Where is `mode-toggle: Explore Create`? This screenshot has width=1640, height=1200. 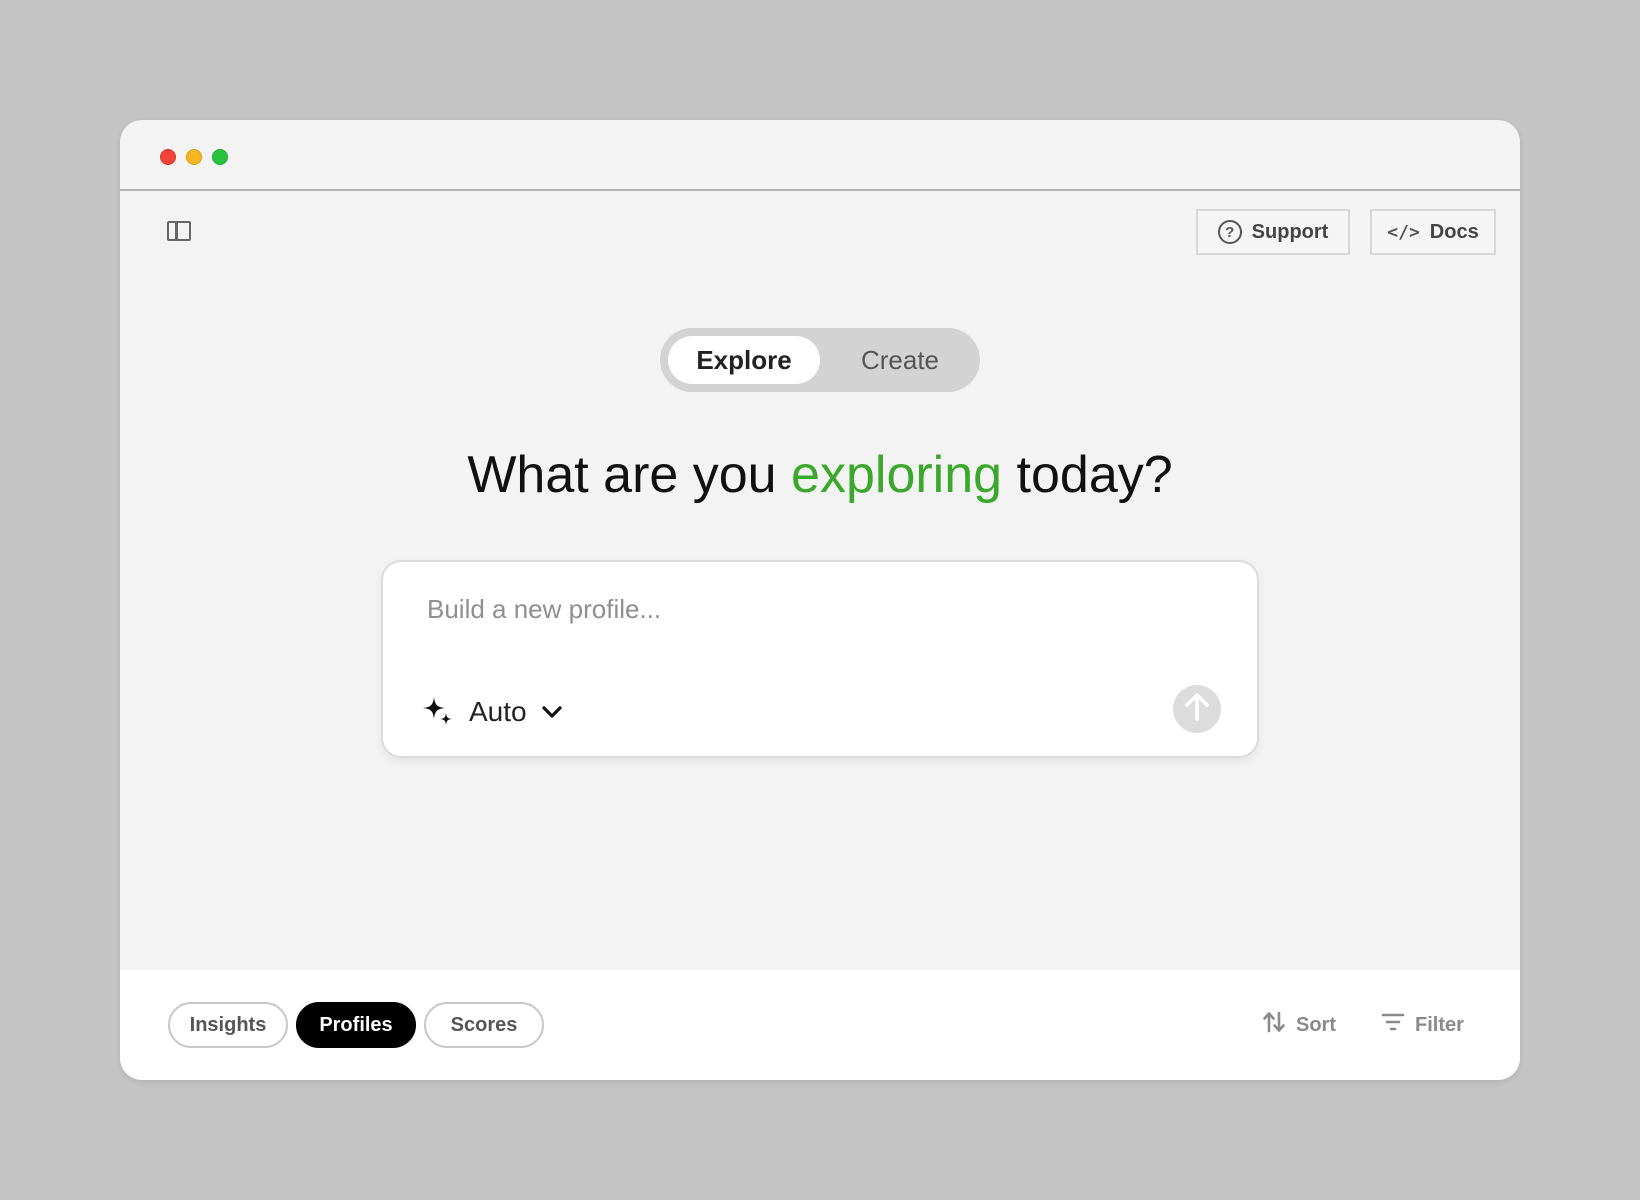
mode-toggle: Explore Create is located at coordinates (820, 360).